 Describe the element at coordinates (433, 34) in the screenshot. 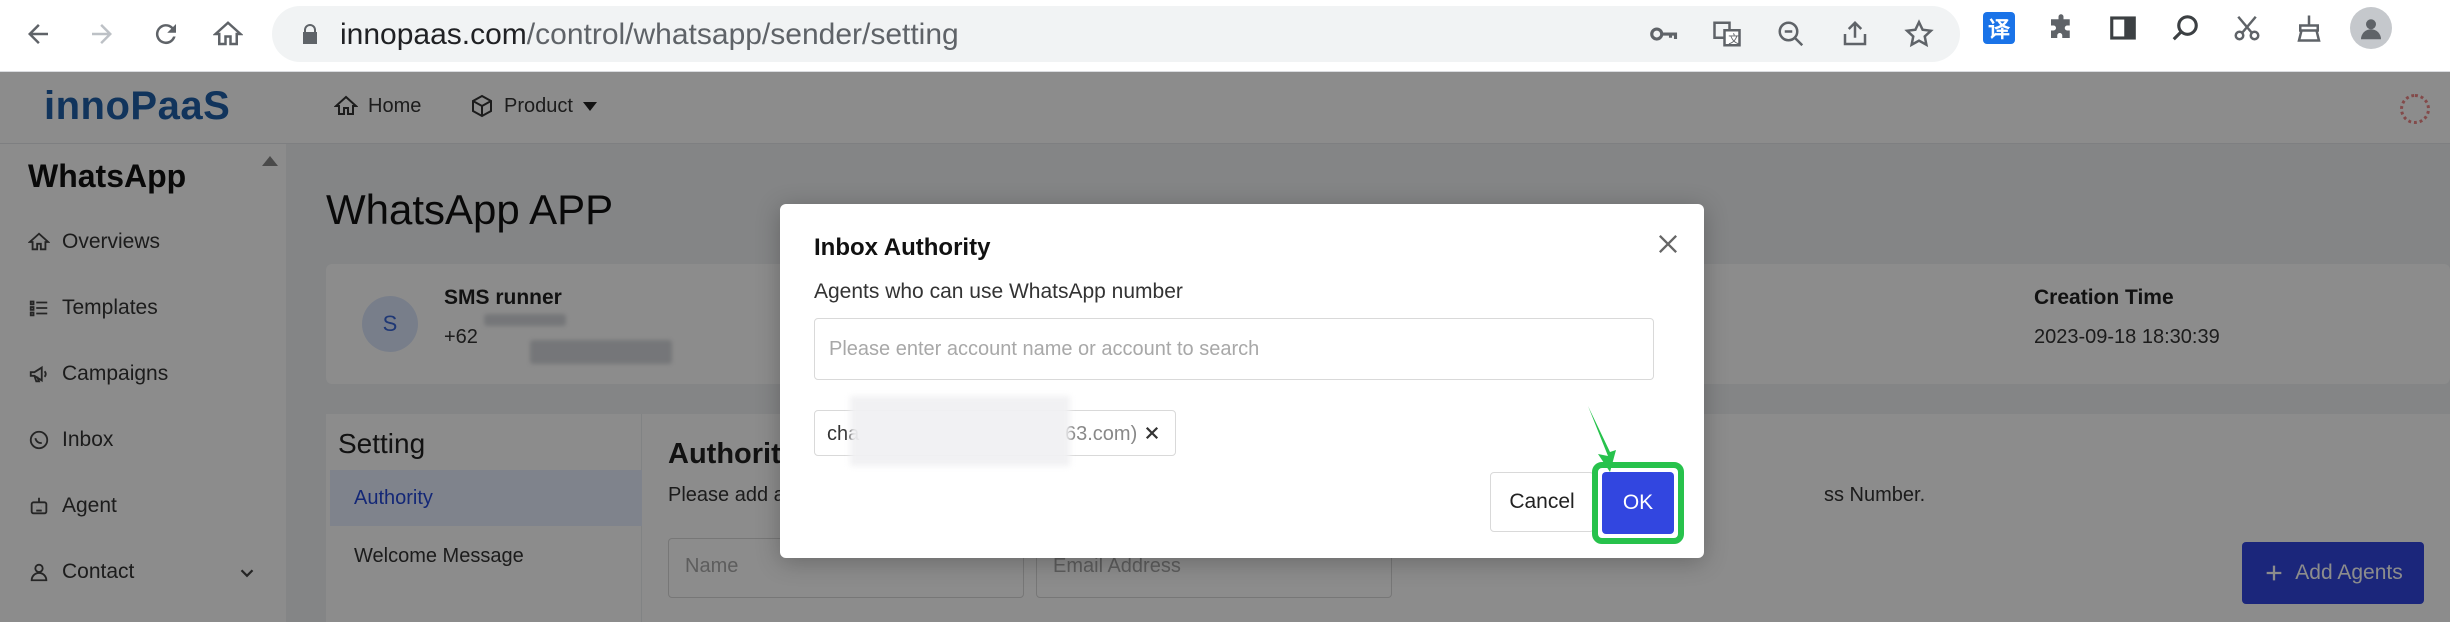

I see `url-domain: innopaas.com` at that location.